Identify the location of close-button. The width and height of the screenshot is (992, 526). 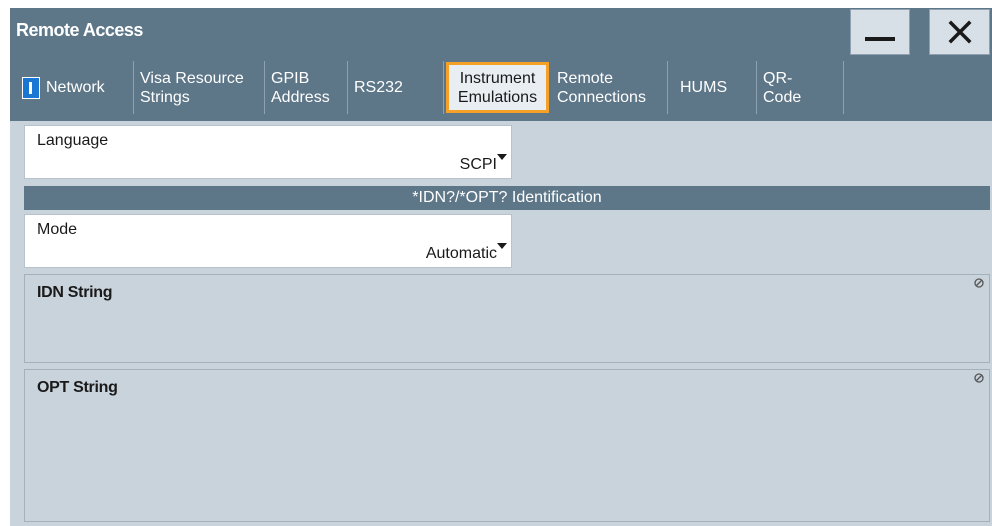
(959, 32).